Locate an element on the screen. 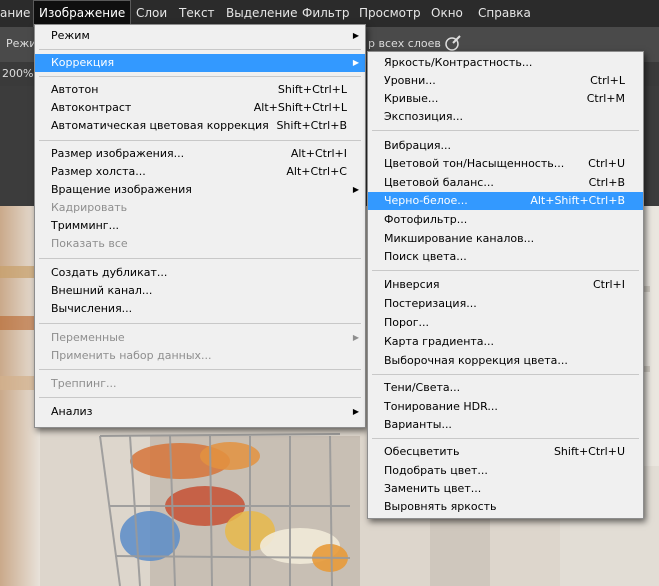 The height and width of the screenshot is (586, 659). menu-item-auto-tone: Автотон Shift+Ctrl+L is located at coordinates (200, 90).